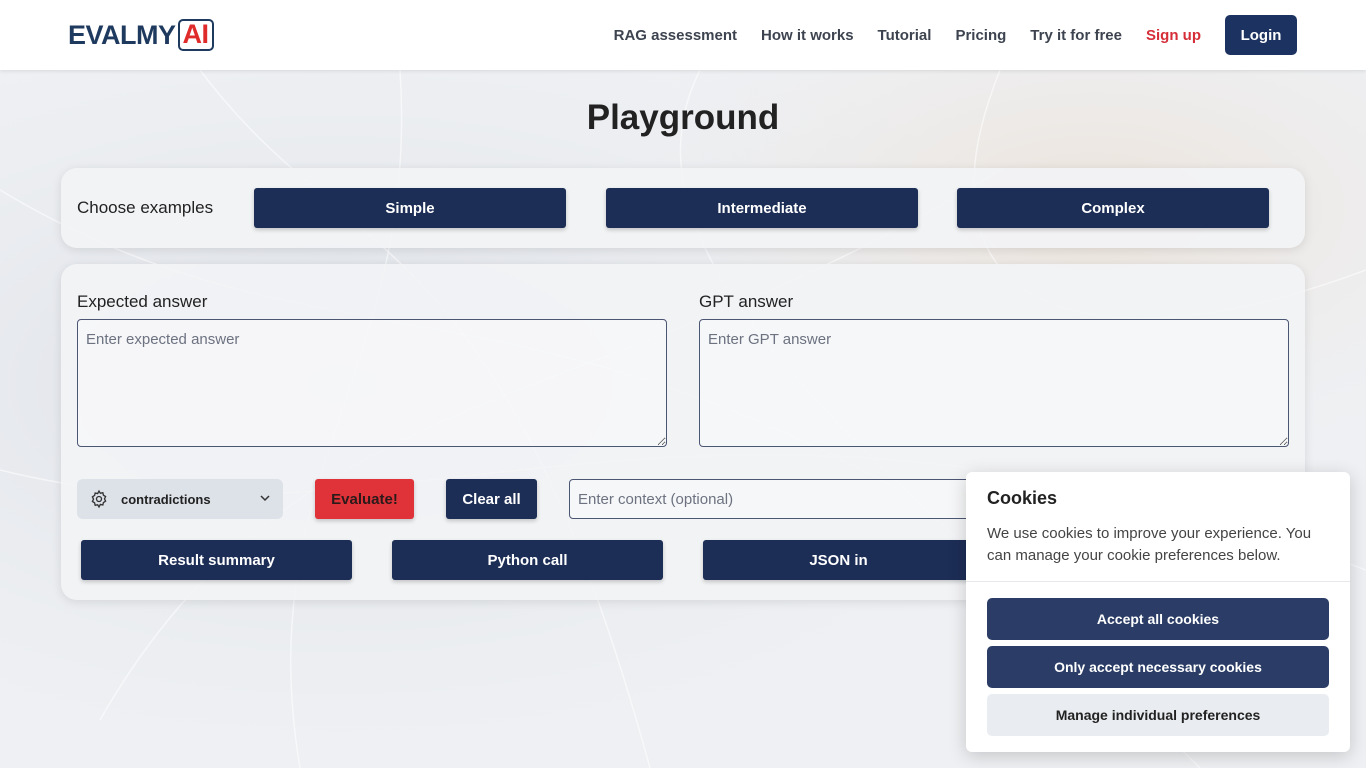  I want to click on python-call-button: Python call, so click(527, 560).